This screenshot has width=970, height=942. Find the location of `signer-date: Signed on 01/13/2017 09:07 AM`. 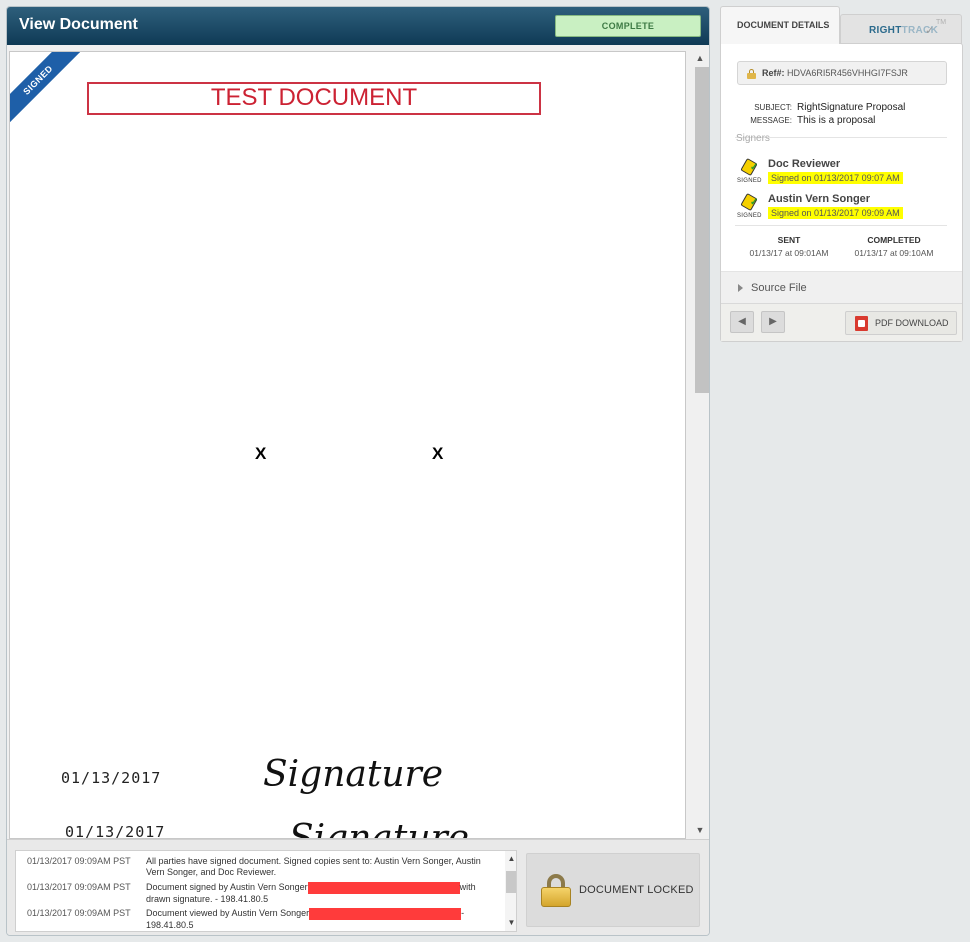

signer-date: Signed on 01/13/2017 09:07 AM is located at coordinates (835, 178).